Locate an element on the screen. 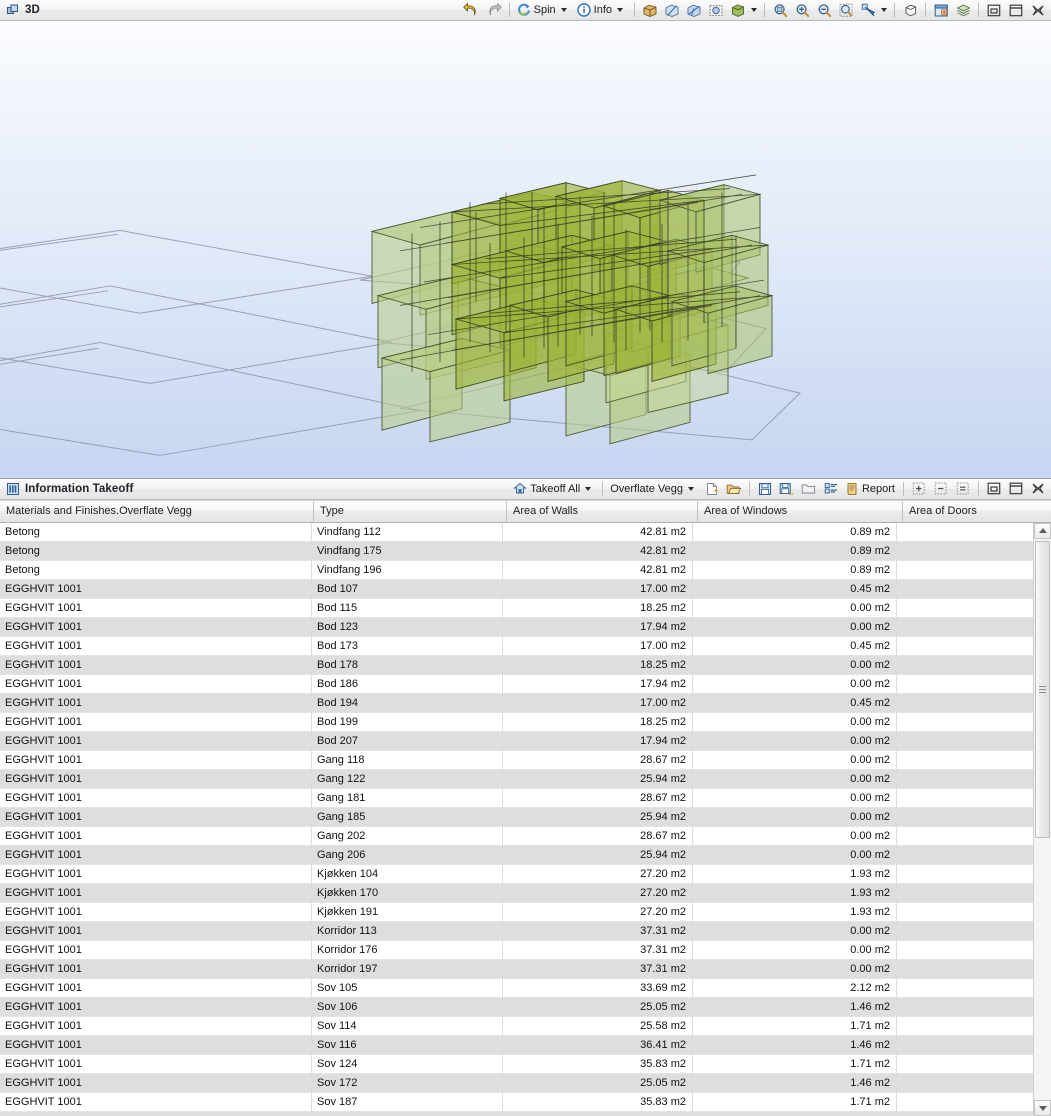 The height and width of the screenshot is (1116, 1051). new-document-button is located at coordinates (712, 489).